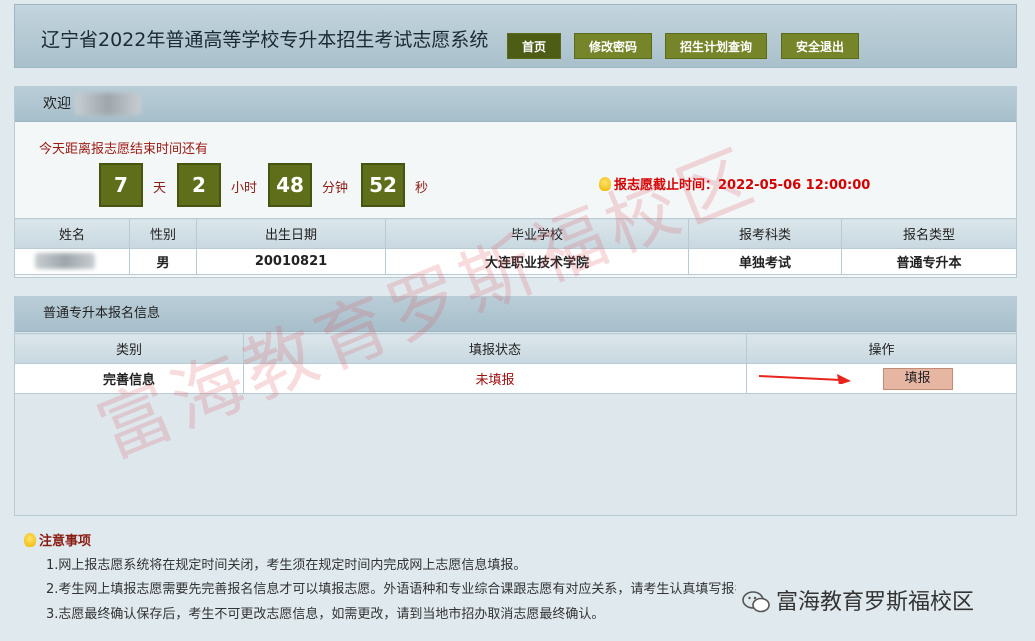  I want to click on table-row: 男 20010821 大连职业技术学院 单独考试 普通专升本, so click(515, 261).